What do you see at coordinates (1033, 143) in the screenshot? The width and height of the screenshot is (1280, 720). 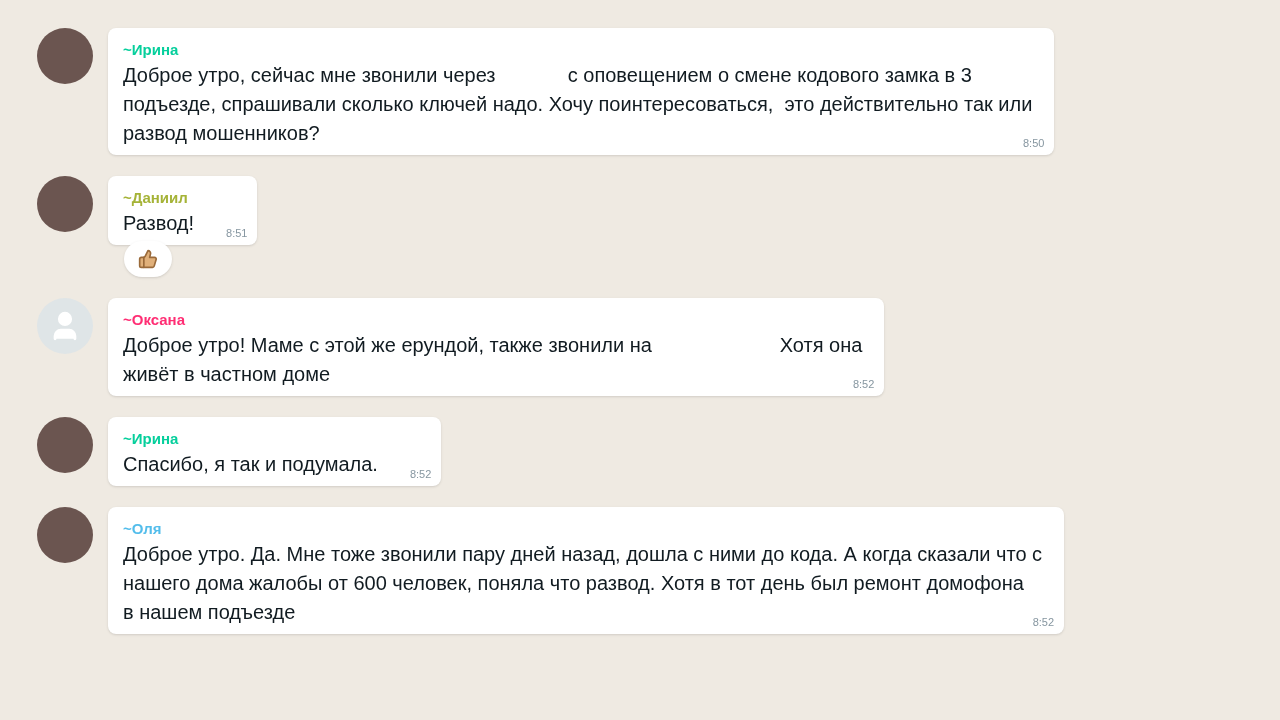 I see `message-time: 8:50` at bounding box center [1033, 143].